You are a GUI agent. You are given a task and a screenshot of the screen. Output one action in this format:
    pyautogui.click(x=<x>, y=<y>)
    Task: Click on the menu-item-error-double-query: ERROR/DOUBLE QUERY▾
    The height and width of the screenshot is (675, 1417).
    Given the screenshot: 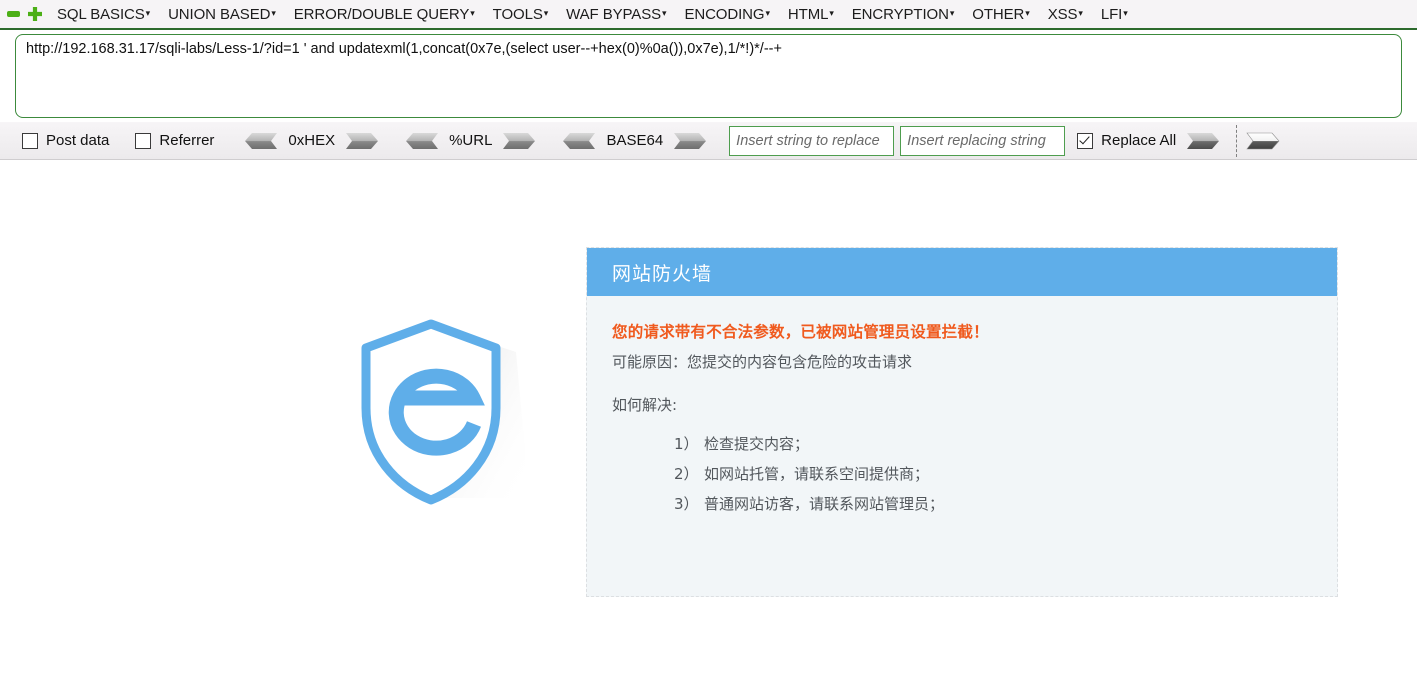 What is the action you would take?
    pyautogui.click(x=384, y=14)
    